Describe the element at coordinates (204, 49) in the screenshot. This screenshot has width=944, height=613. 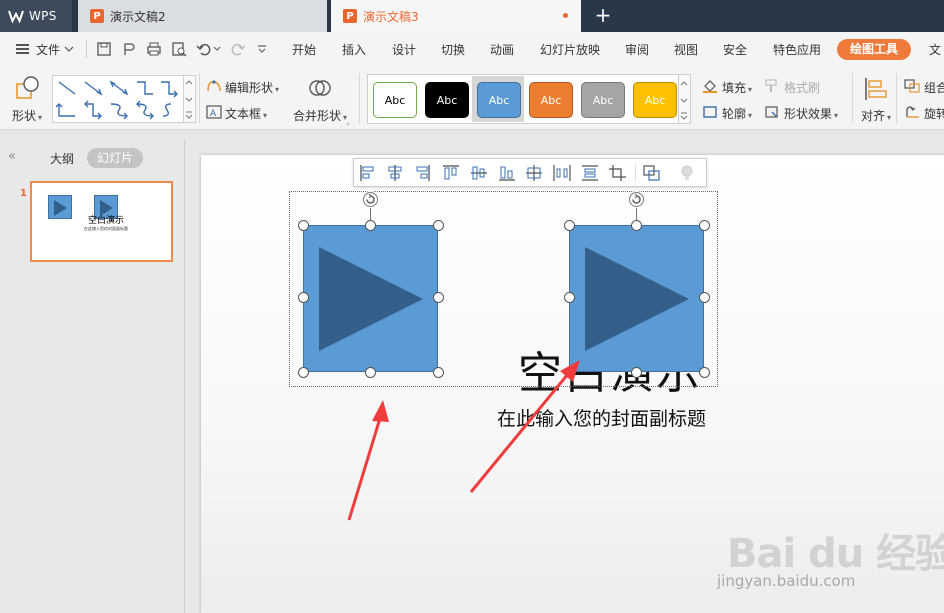
I see `undo-icon` at that location.